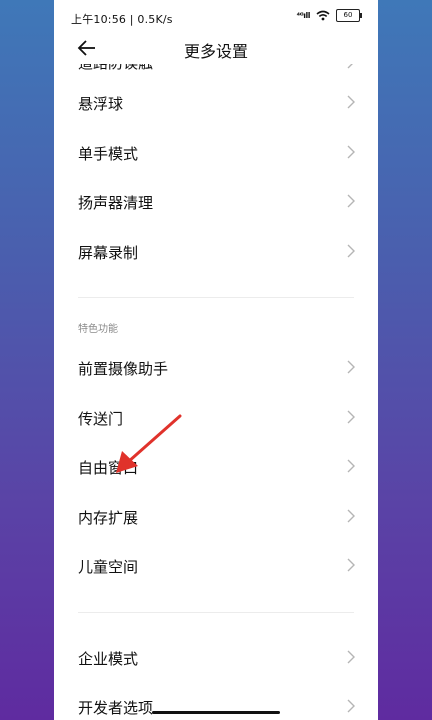  I want to click on list-item-label: 屏幕录制, so click(108, 252).